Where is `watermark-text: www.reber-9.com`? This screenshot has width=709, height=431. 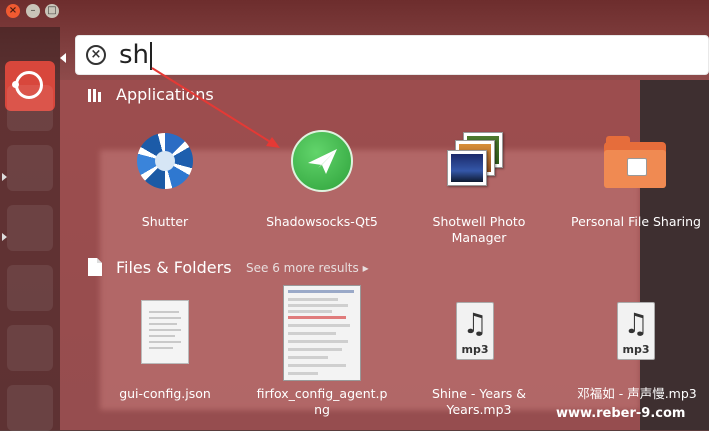
watermark-text: www.reber-9.com is located at coordinates (621, 413).